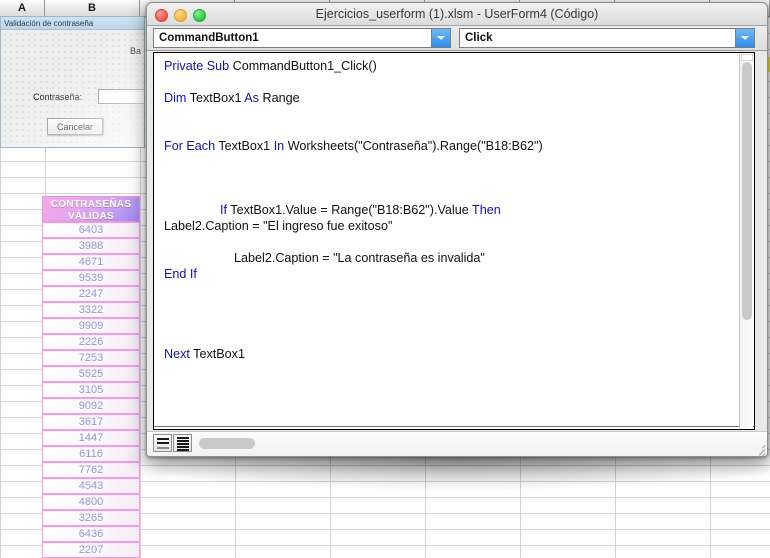 This screenshot has height=558, width=770. Describe the element at coordinates (91, 486) in the screenshot. I see `password-cell: 4543` at that location.